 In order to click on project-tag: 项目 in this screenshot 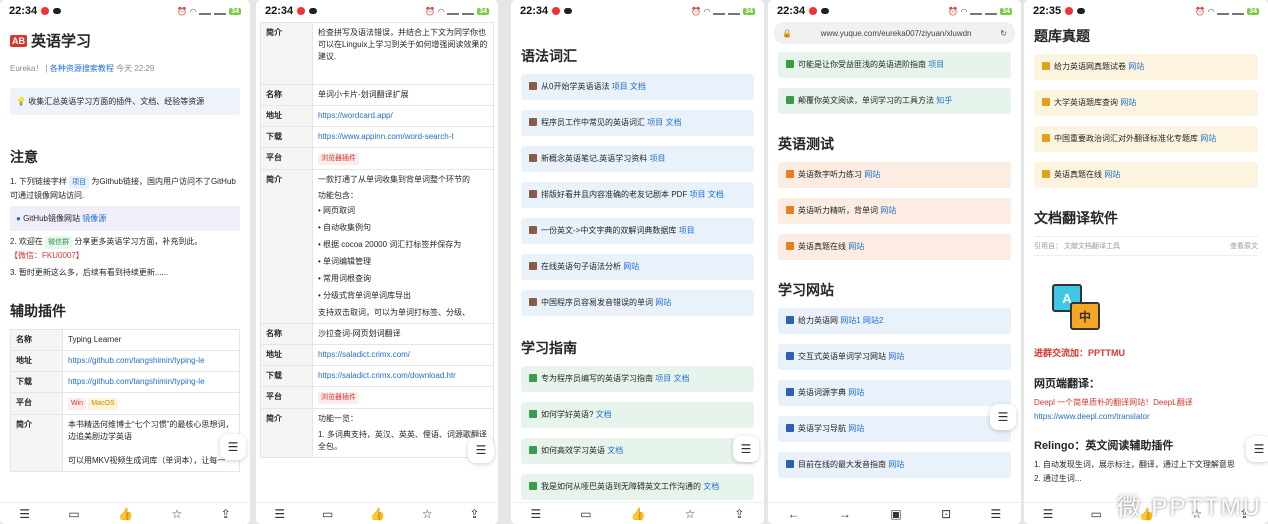, I will do `click(79, 182)`.